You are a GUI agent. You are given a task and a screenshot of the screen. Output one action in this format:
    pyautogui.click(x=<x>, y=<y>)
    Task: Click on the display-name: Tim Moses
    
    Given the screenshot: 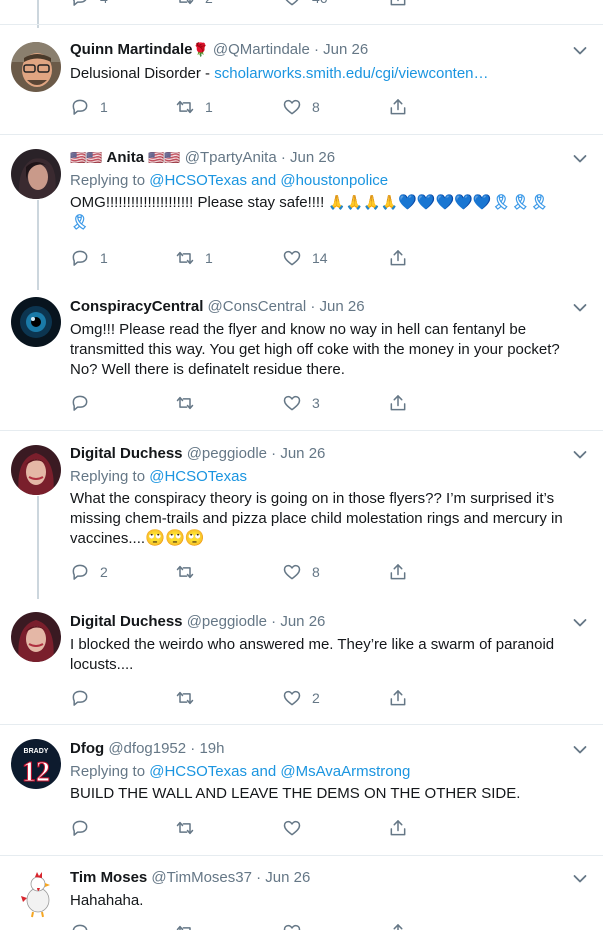 What is the action you would take?
    pyautogui.click(x=108, y=877)
    